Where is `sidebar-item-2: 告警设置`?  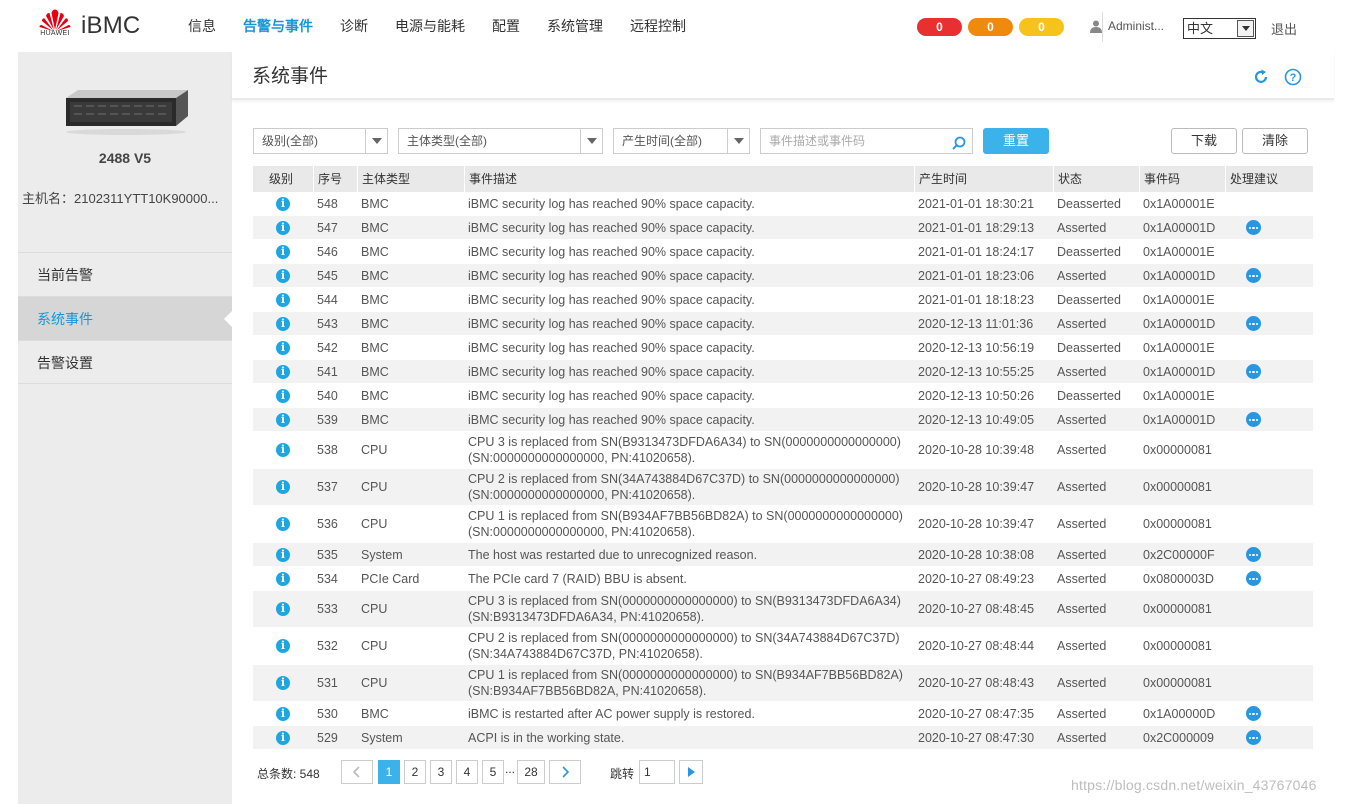
sidebar-item-2: 告警设置 is located at coordinates (125, 362).